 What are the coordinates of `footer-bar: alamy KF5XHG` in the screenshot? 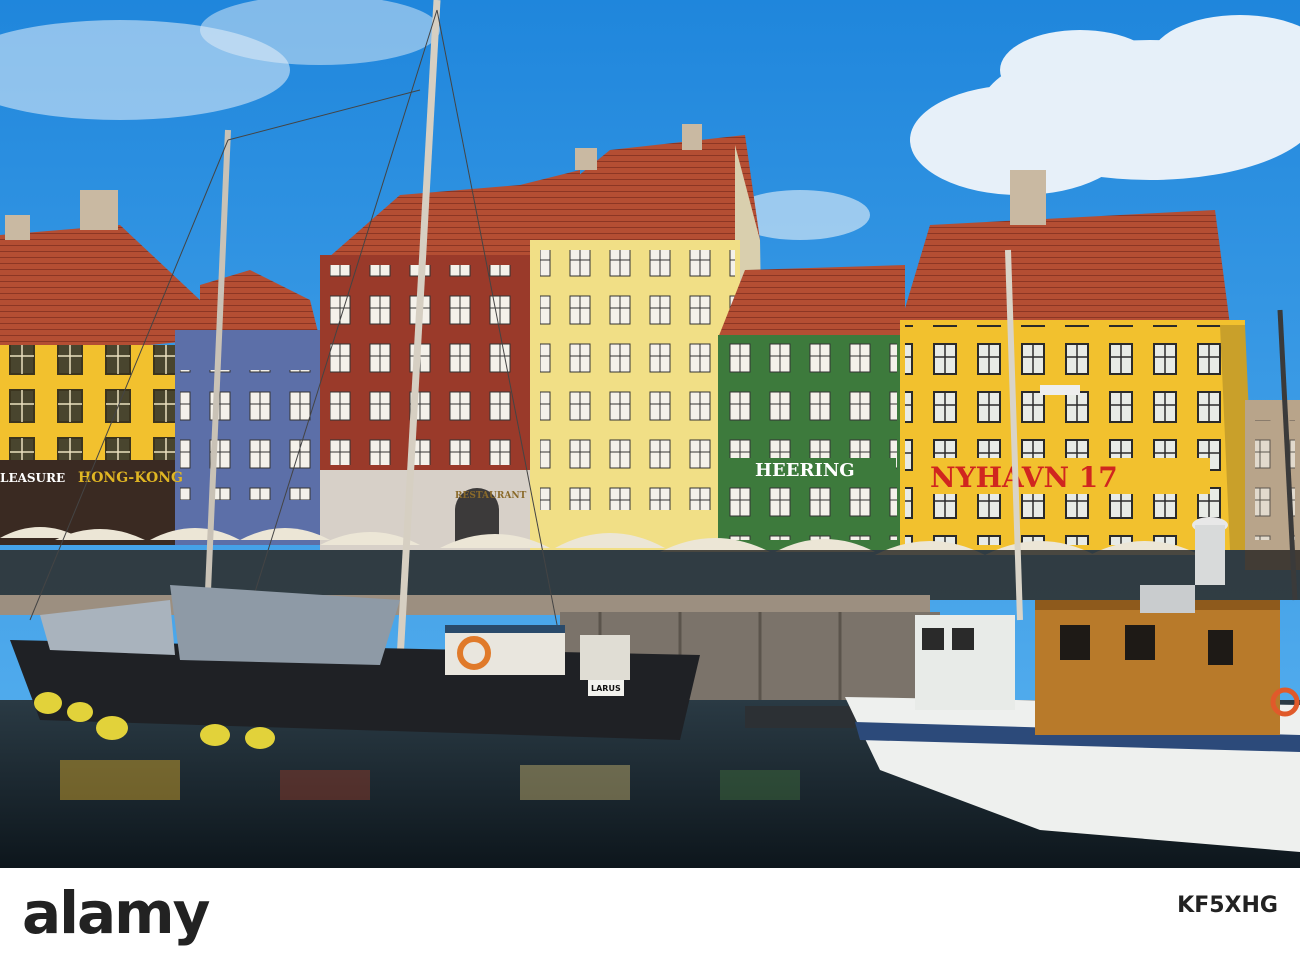 It's located at (650, 912).